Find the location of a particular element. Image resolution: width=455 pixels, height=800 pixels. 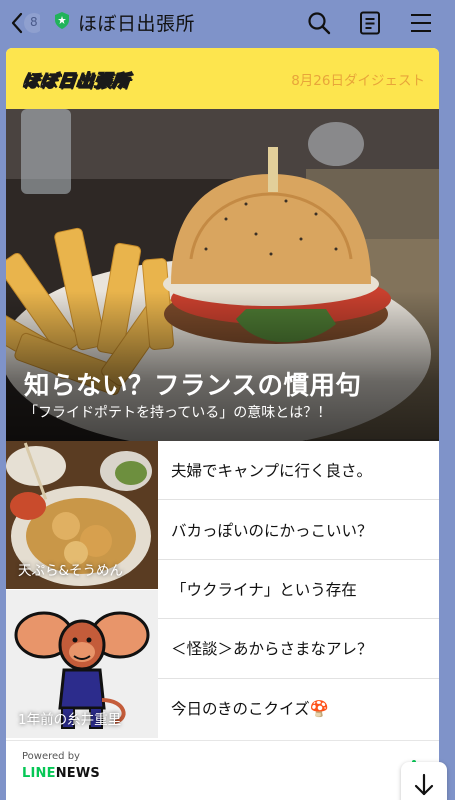

hero-title: 知らない？フランスの慣用句 is located at coordinates (193, 386).